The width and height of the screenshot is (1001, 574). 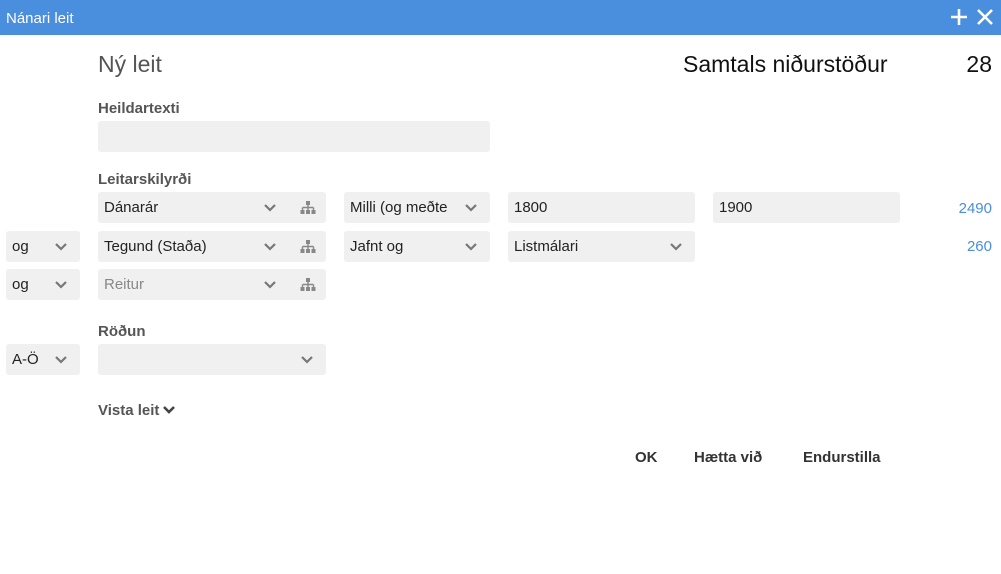 I want to click on criteria-field-placeholder: Reitur, so click(x=124, y=284).